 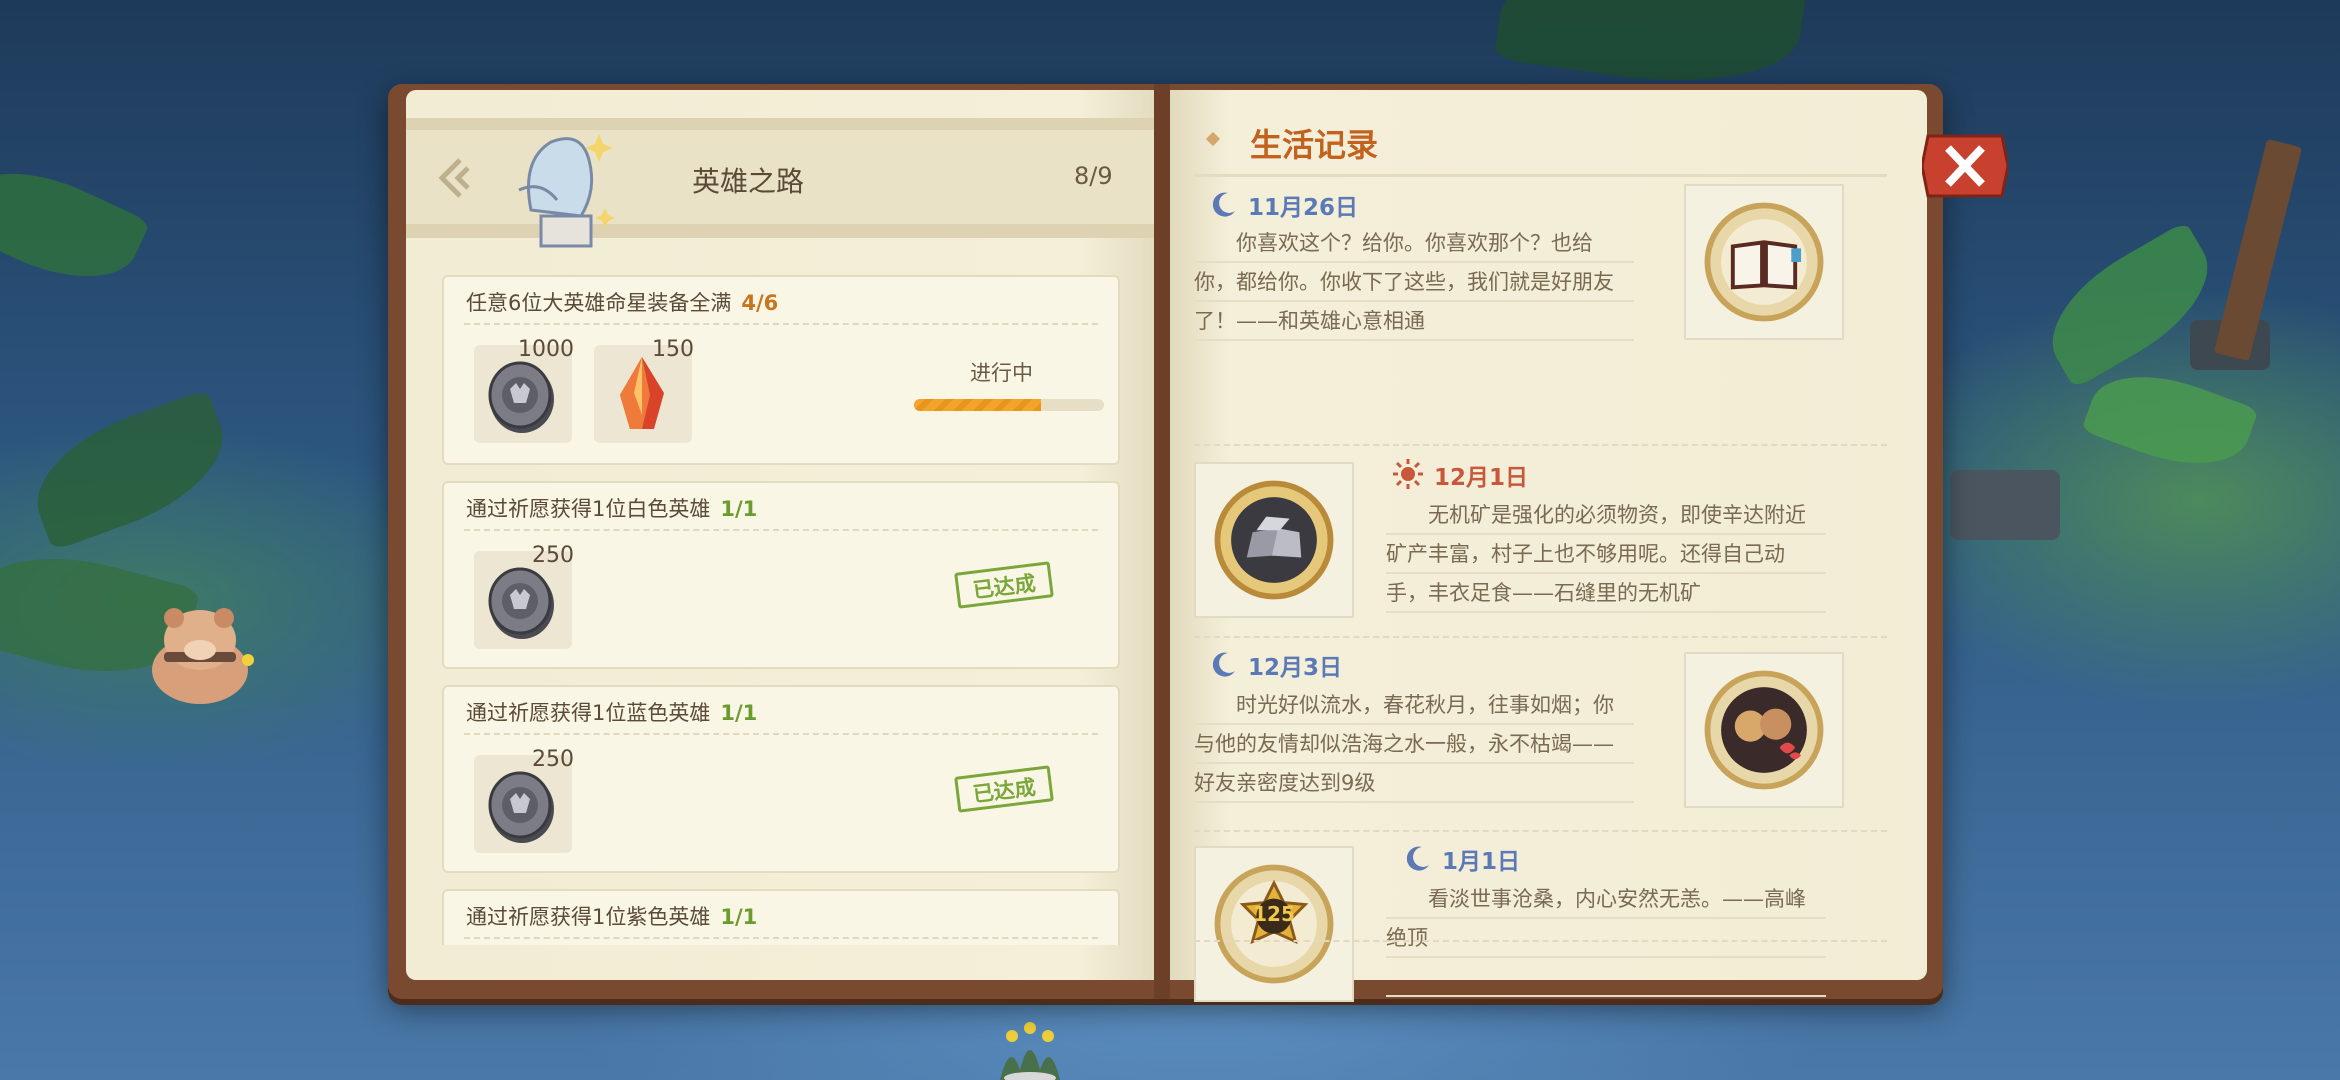 I want to click on task-title: 通过祈愿获得1位白色英雄 1/1, so click(x=611, y=508).